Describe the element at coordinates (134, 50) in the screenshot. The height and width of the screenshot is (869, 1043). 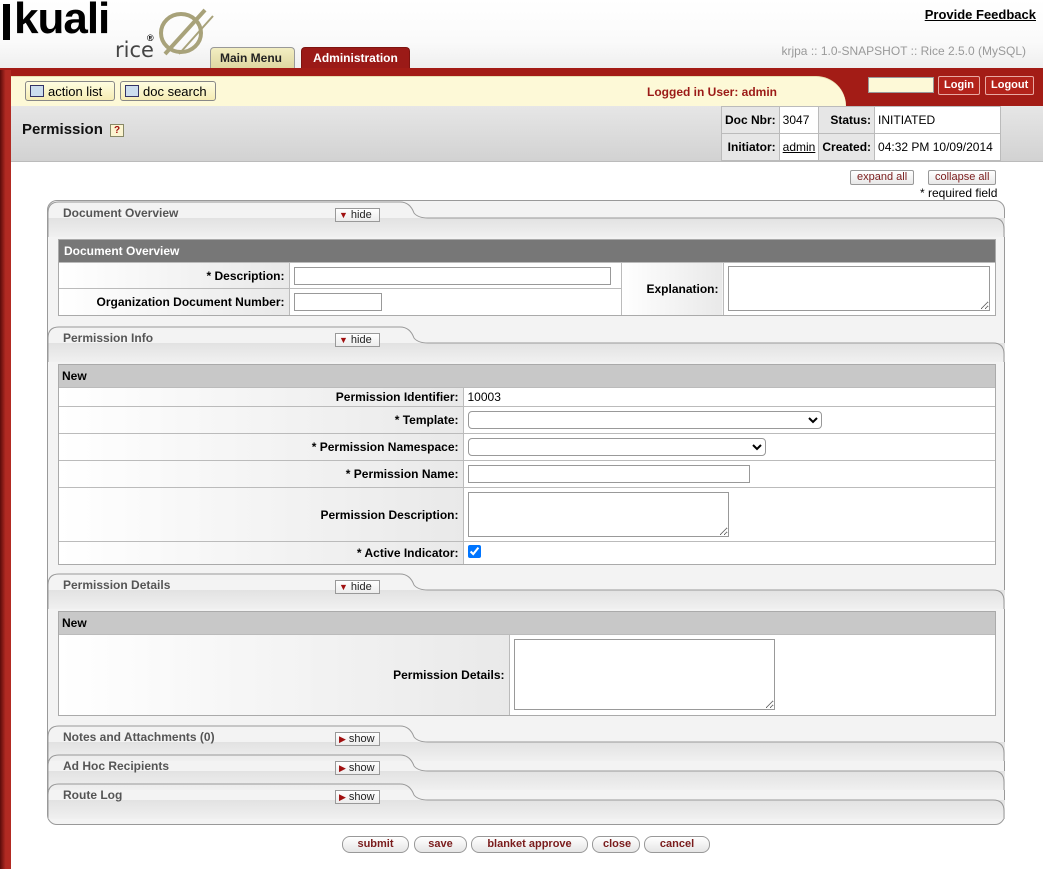
I see `logo-sub: rice` at that location.